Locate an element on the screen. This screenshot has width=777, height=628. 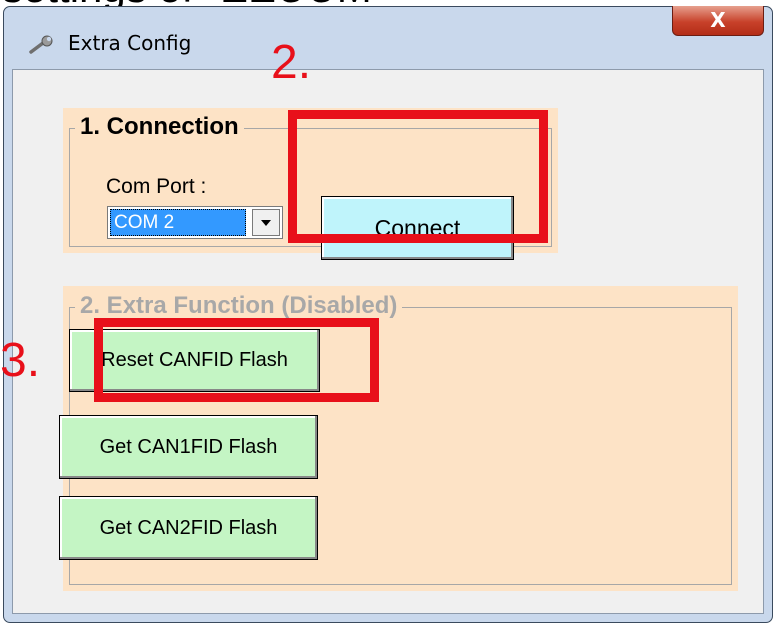
com-port-dropdown: COM 2 is located at coordinates (195, 222).